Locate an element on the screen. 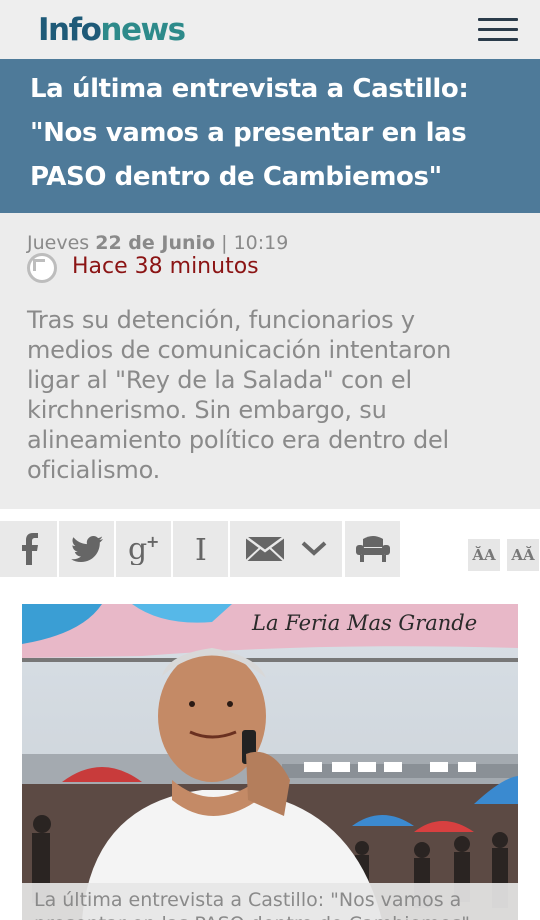 The image size is (540, 920). article-date: Jueves 22 de Junio | 10:19 is located at coordinates (157, 243).